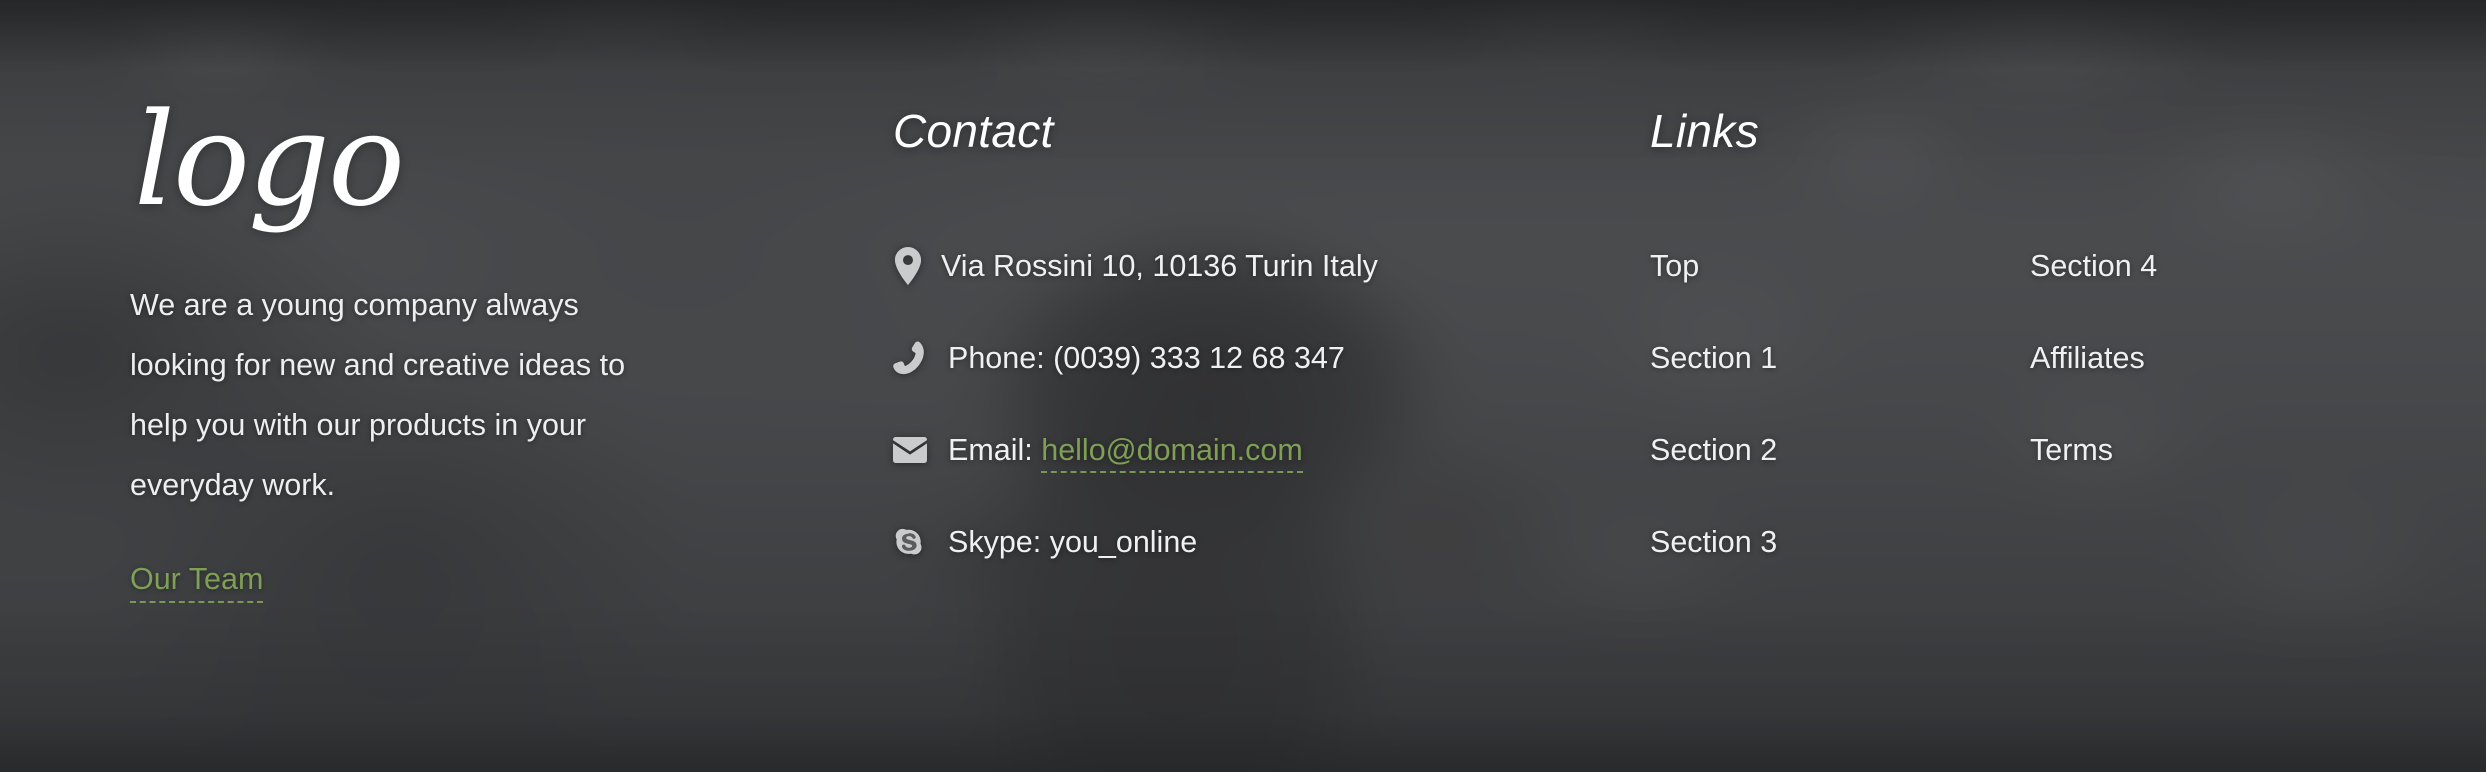  I want to click on envelope-icon, so click(915, 450).